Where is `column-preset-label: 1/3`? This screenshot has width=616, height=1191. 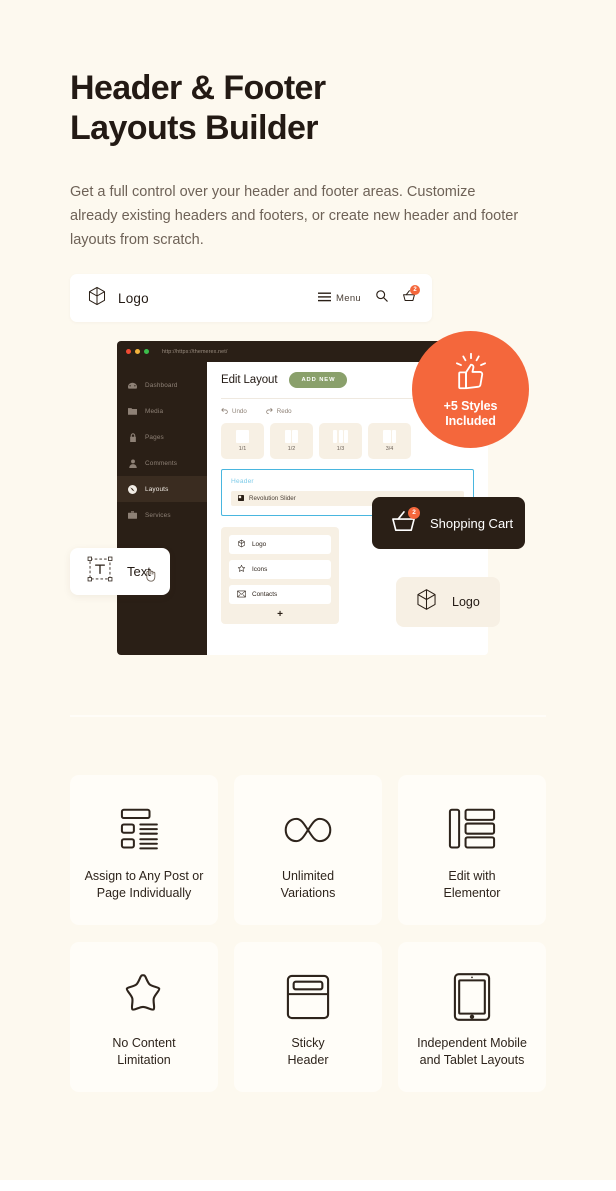 column-preset-label: 1/3 is located at coordinates (340, 449).